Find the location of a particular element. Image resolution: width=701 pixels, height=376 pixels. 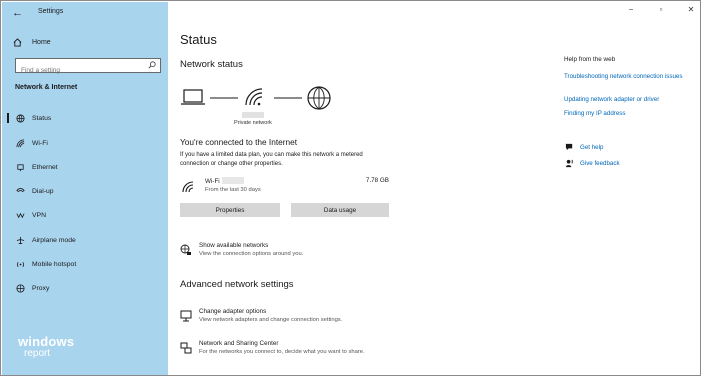

network-type-label: Private network is located at coordinates (253, 123).